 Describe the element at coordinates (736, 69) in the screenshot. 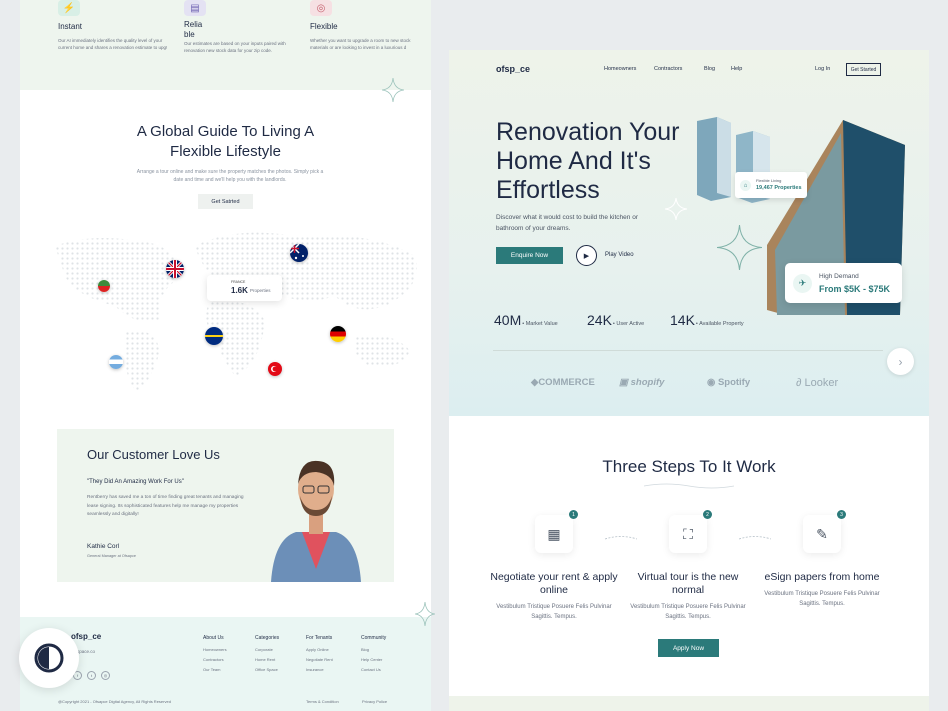

I see `nav-link-help: Help` at that location.